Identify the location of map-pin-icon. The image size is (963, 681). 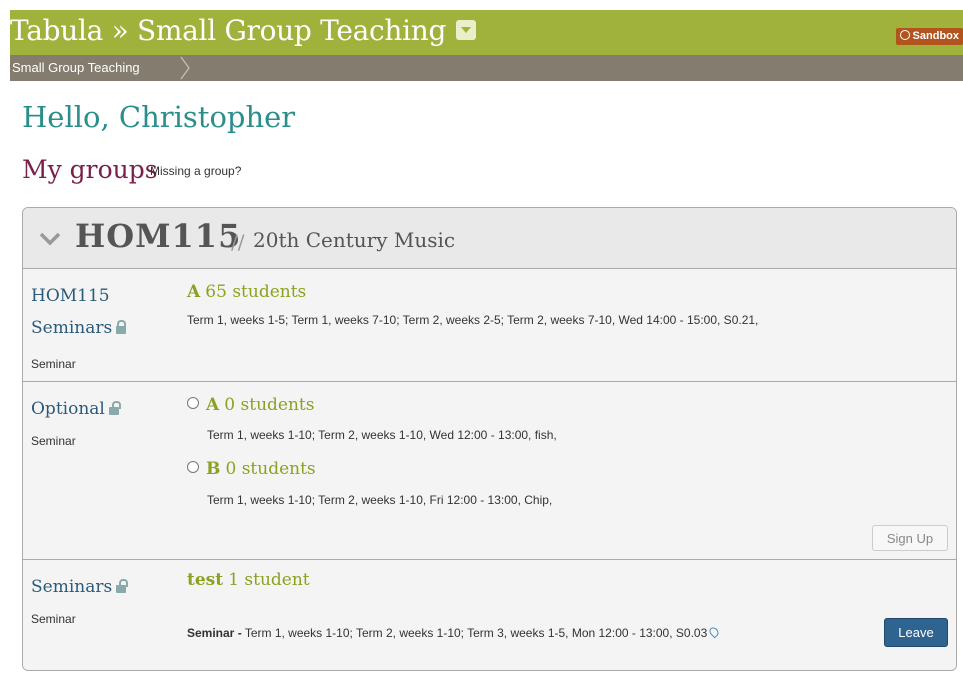
(714, 632).